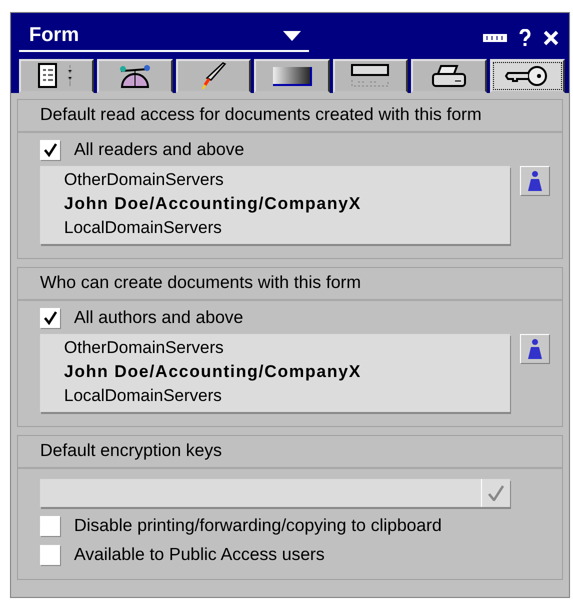 The image size is (573, 601). Describe the element at coordinates (525, 38) in the screenshot. I see `help-icon` at that location.